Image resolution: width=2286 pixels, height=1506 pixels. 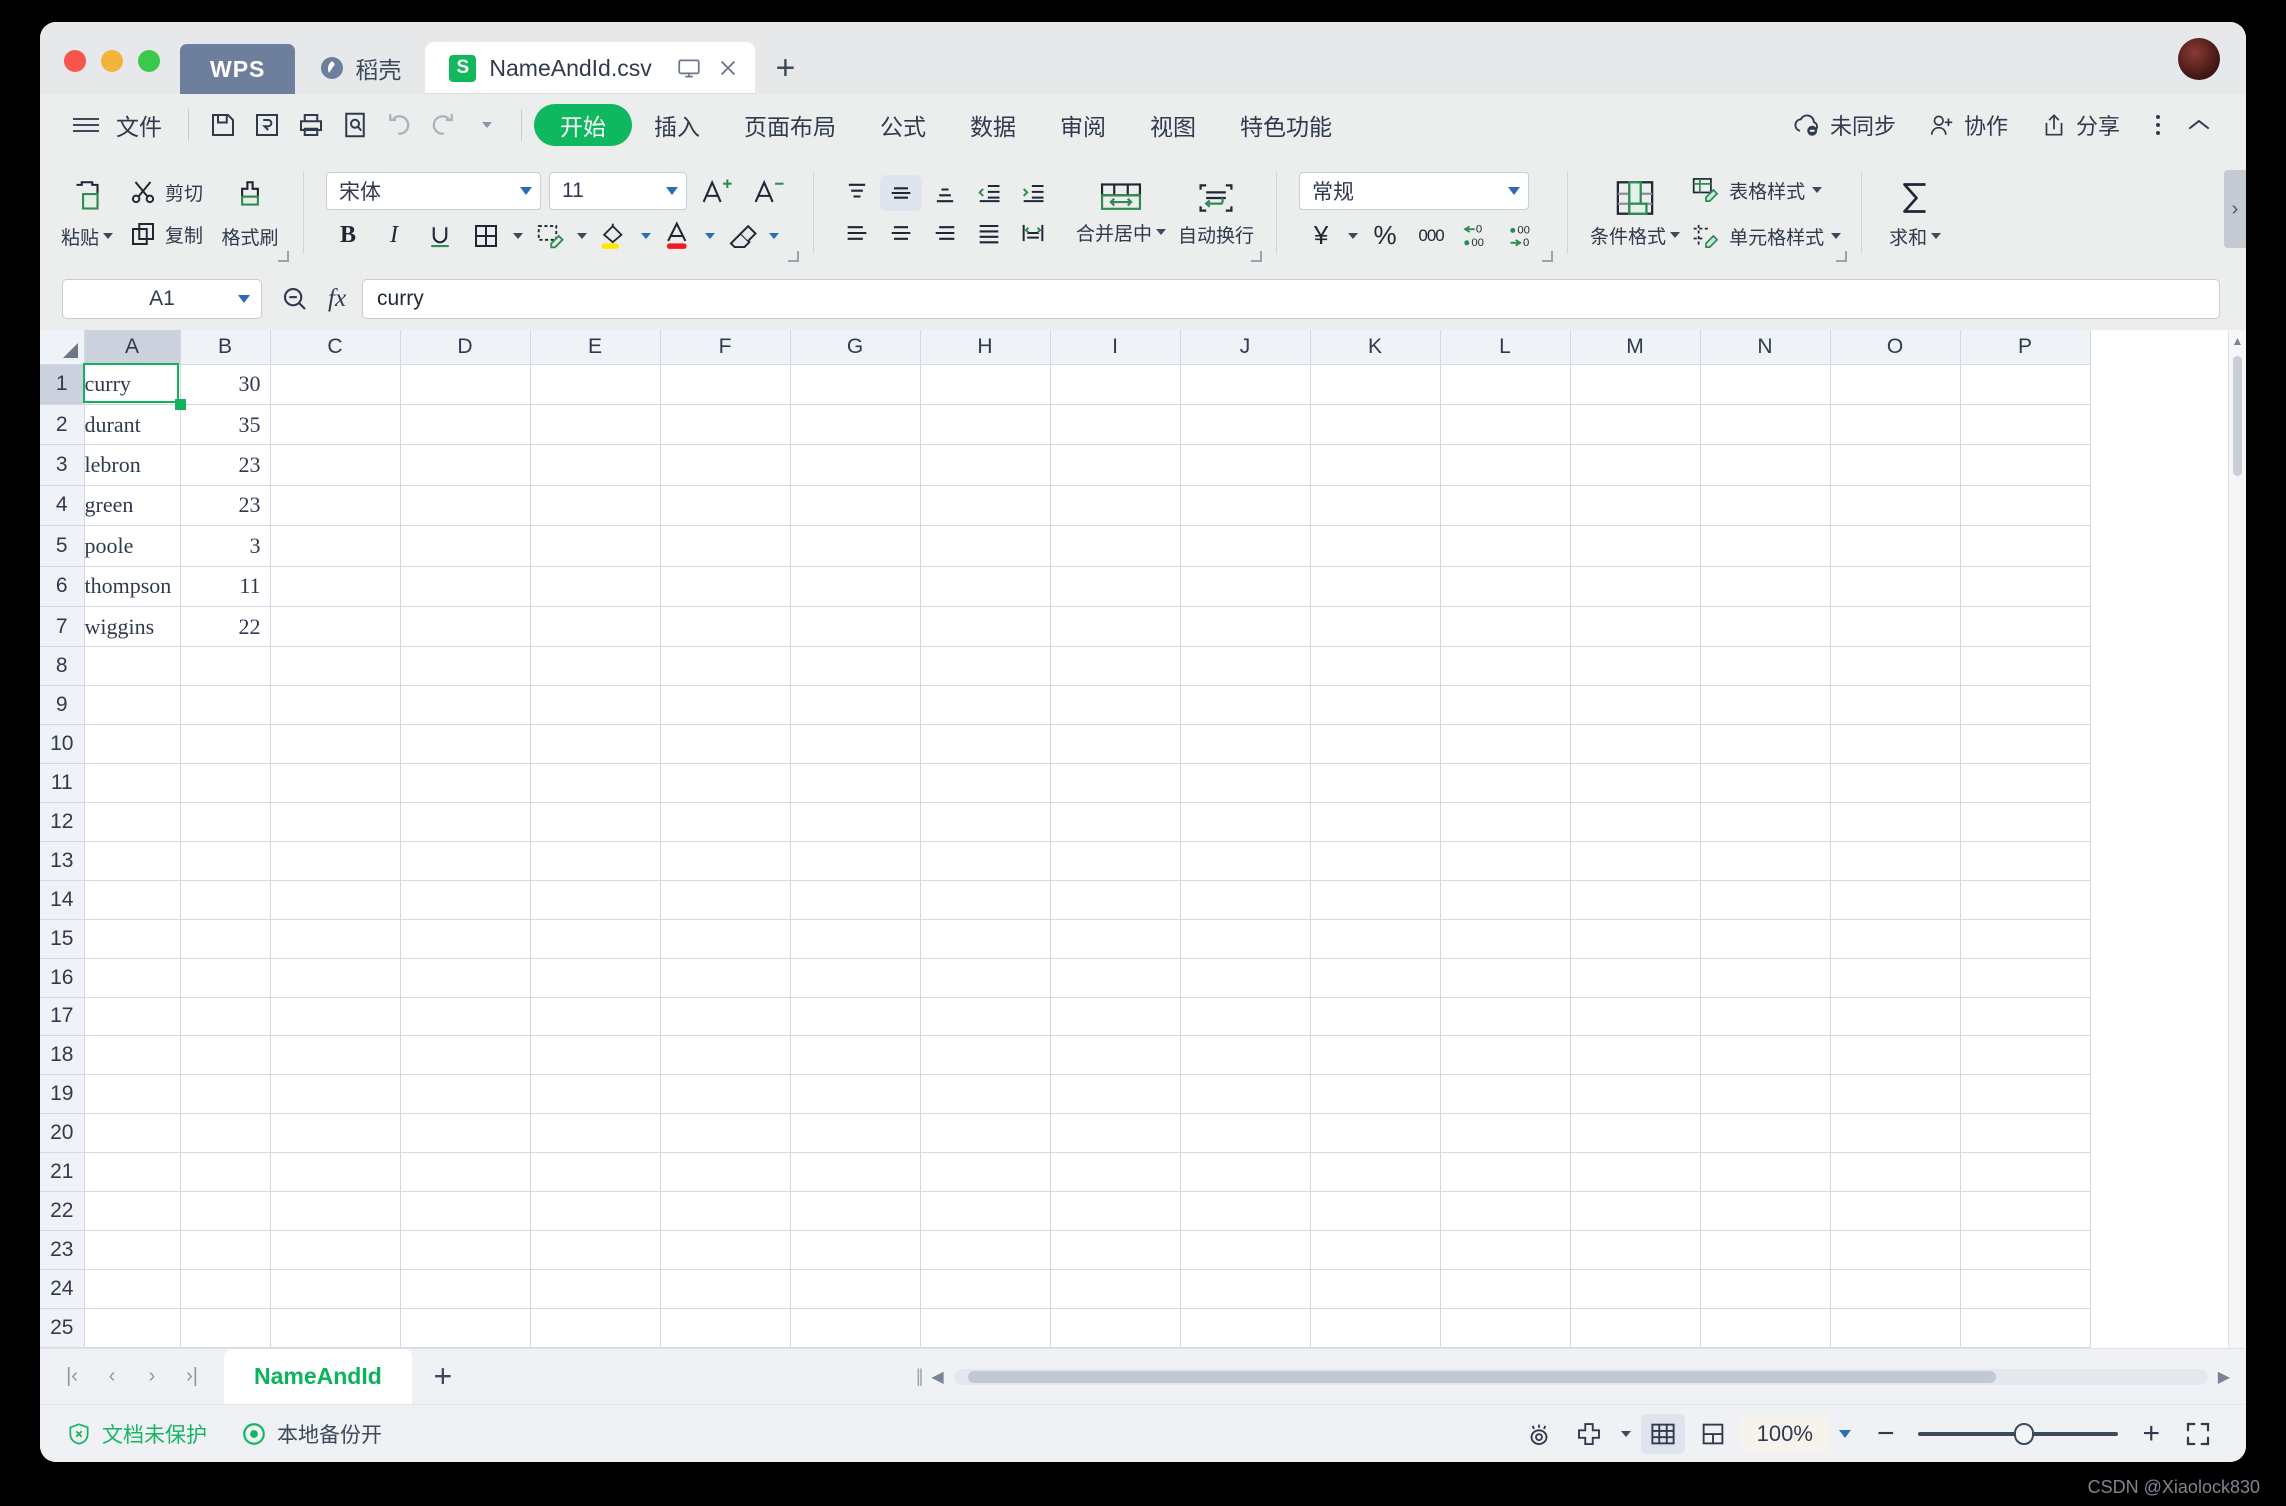 What do you see at coordinates (518, 236) in the screenshot?
I see `borders-dropdown-icon` at bounding box center [518, 236].